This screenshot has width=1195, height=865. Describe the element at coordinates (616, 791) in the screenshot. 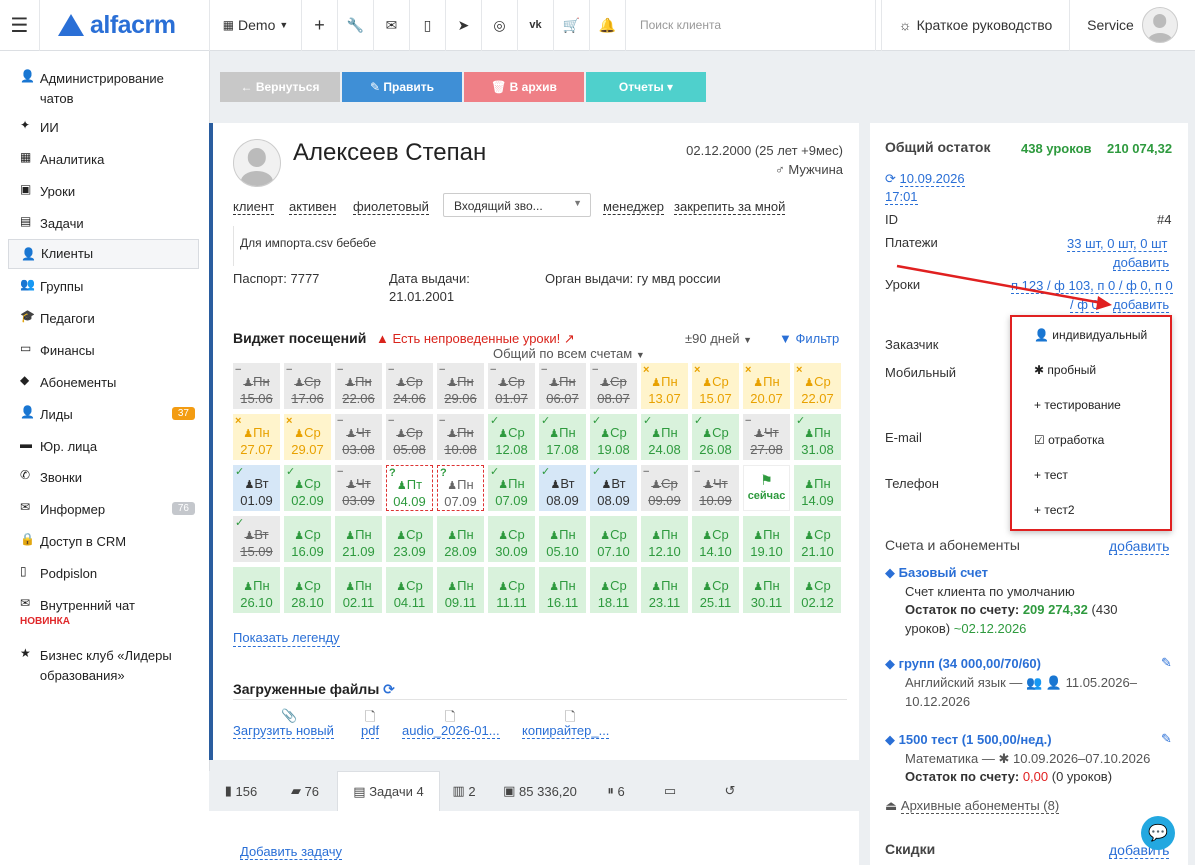

I see `tab-pause: ⏸ 6` at that location.